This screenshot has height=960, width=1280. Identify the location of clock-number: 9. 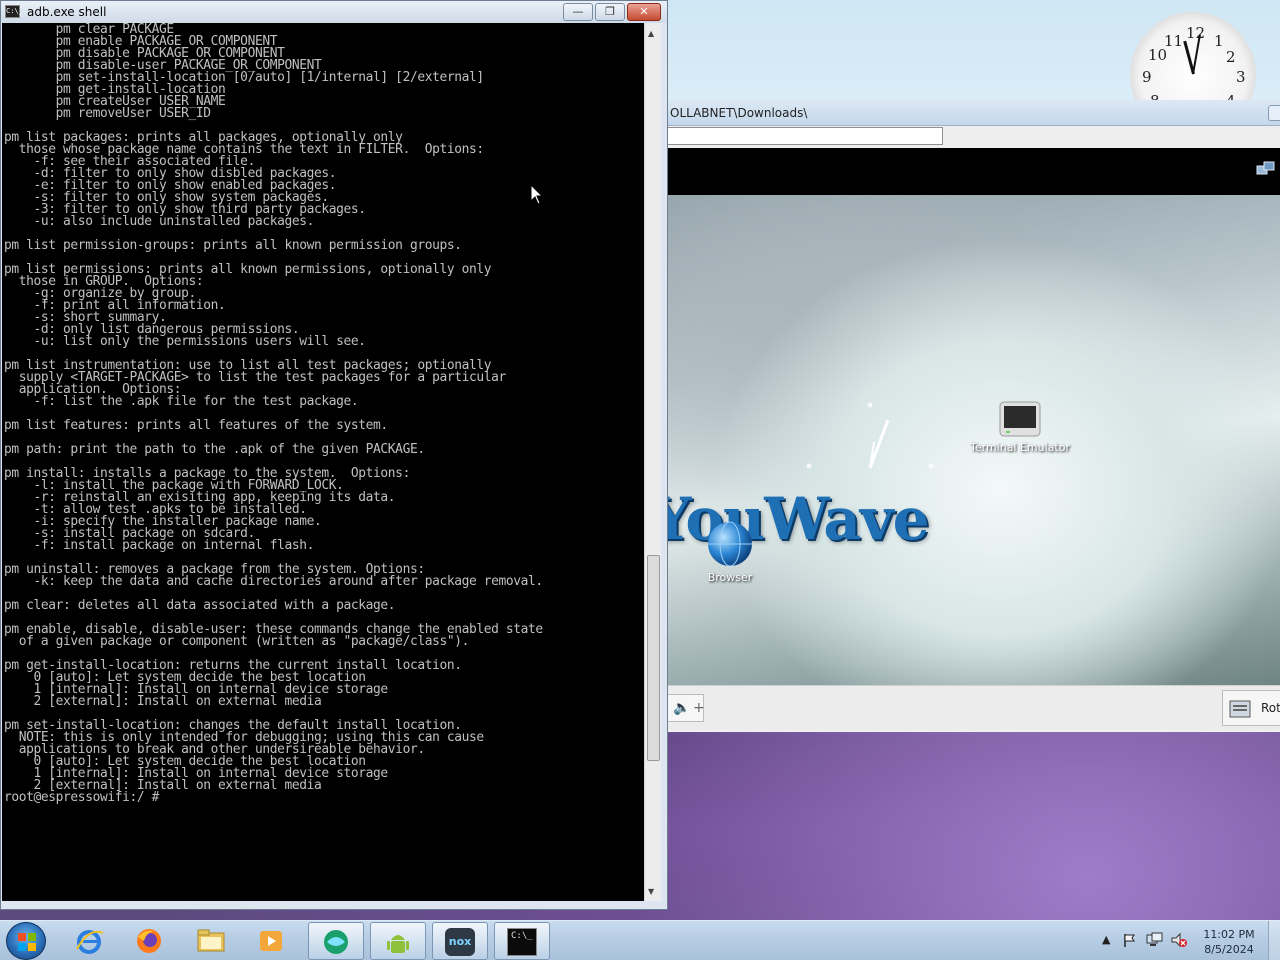
(1147, 77).